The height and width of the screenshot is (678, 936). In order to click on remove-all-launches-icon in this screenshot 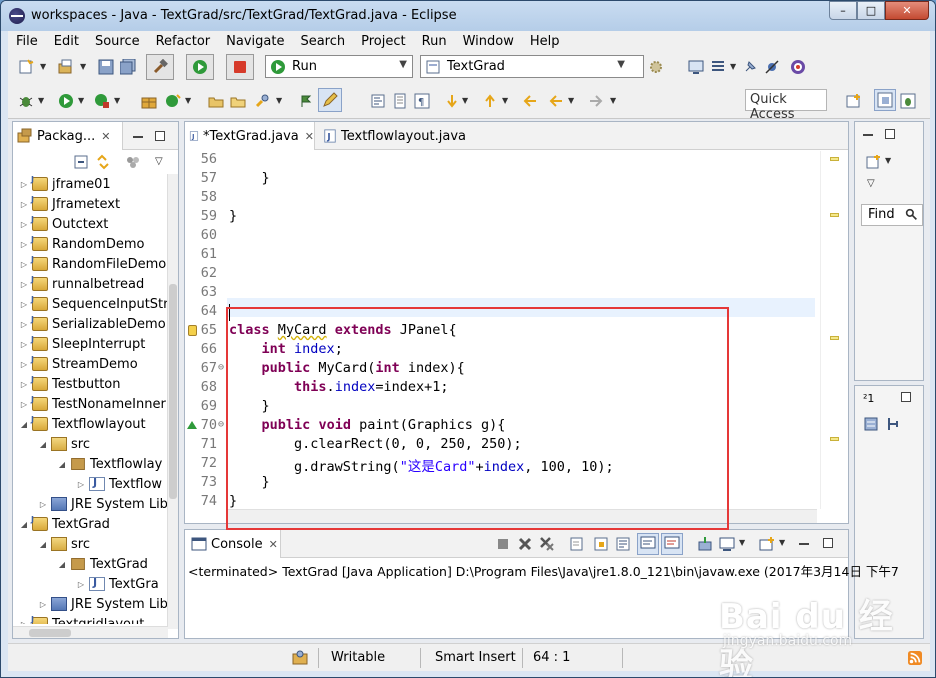, I will do `click(547, 544)`.